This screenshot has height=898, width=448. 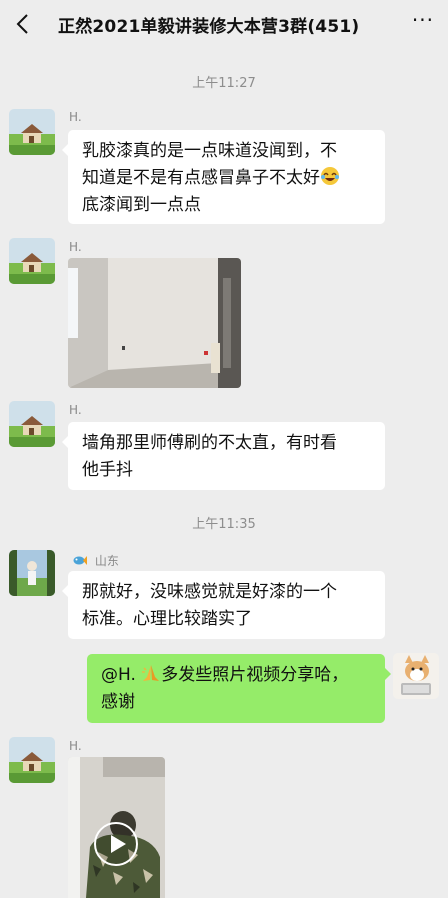 I want to click on chat-header: 正然2021单毅讲装修大本营3群(451) ···, so click(x=224, y=24).